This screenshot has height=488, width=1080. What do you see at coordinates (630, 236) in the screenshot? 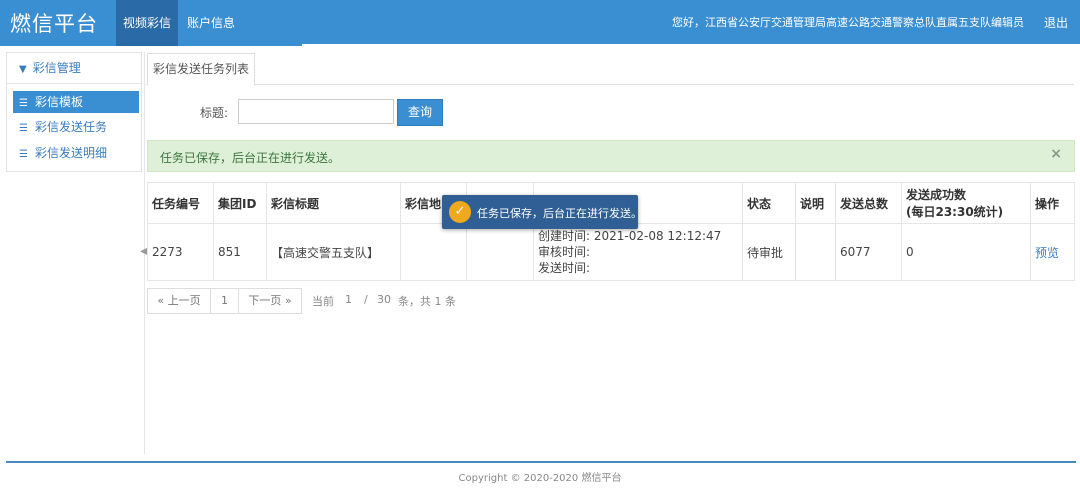
I see `created-time: 创建时间: 2021-02-08 12:12:47` at bounding box center [630, 236].